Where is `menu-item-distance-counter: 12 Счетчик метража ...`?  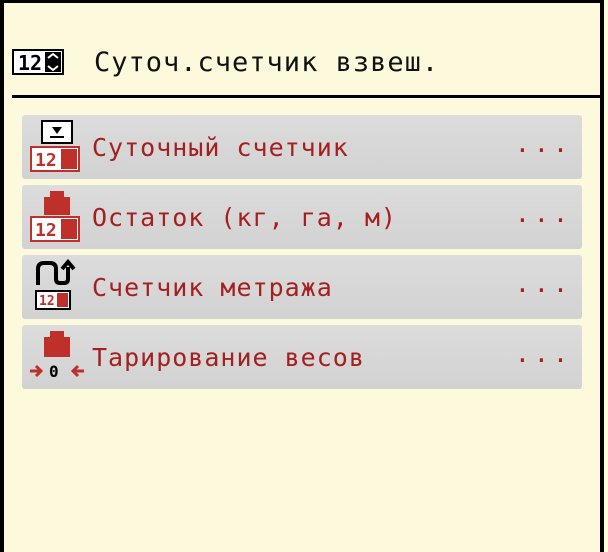
menu-item-distance-counter: 12 Счетчик метража ... is located at coordinates (302, 287).